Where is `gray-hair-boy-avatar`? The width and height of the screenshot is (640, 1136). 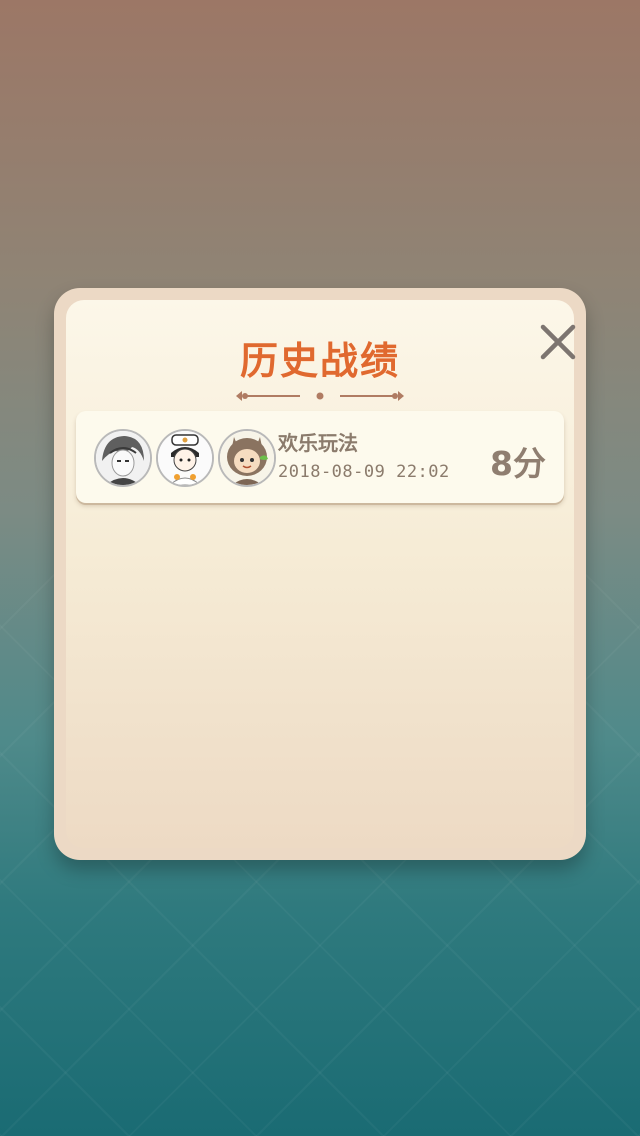 gray-hair-boy-avatar is located at coordinates (123, 458).